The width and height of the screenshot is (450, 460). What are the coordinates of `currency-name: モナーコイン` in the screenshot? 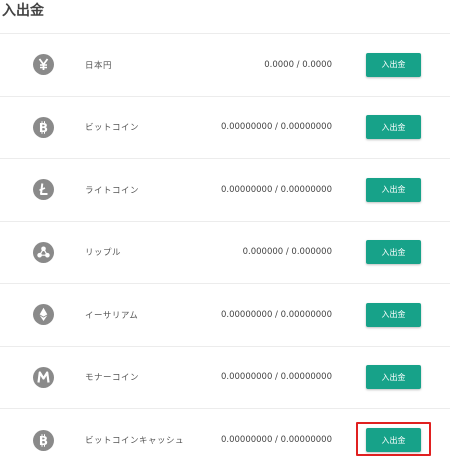 It's located at (112, 378).